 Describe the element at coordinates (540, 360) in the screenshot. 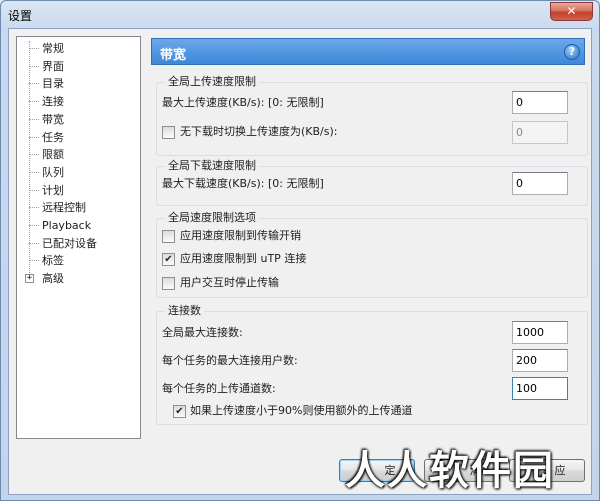

I see `per-task-peers-input` at that location.